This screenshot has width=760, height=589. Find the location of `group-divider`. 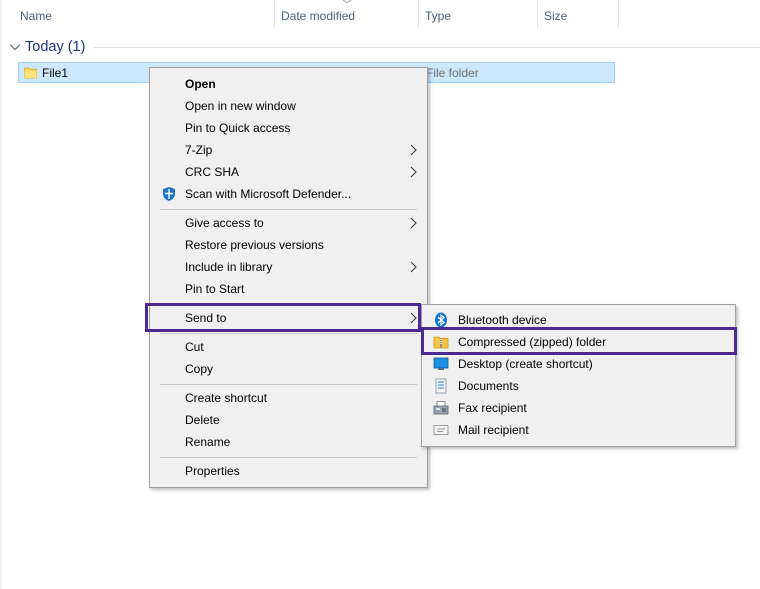

group-divider is located at coordinates (427, 47).